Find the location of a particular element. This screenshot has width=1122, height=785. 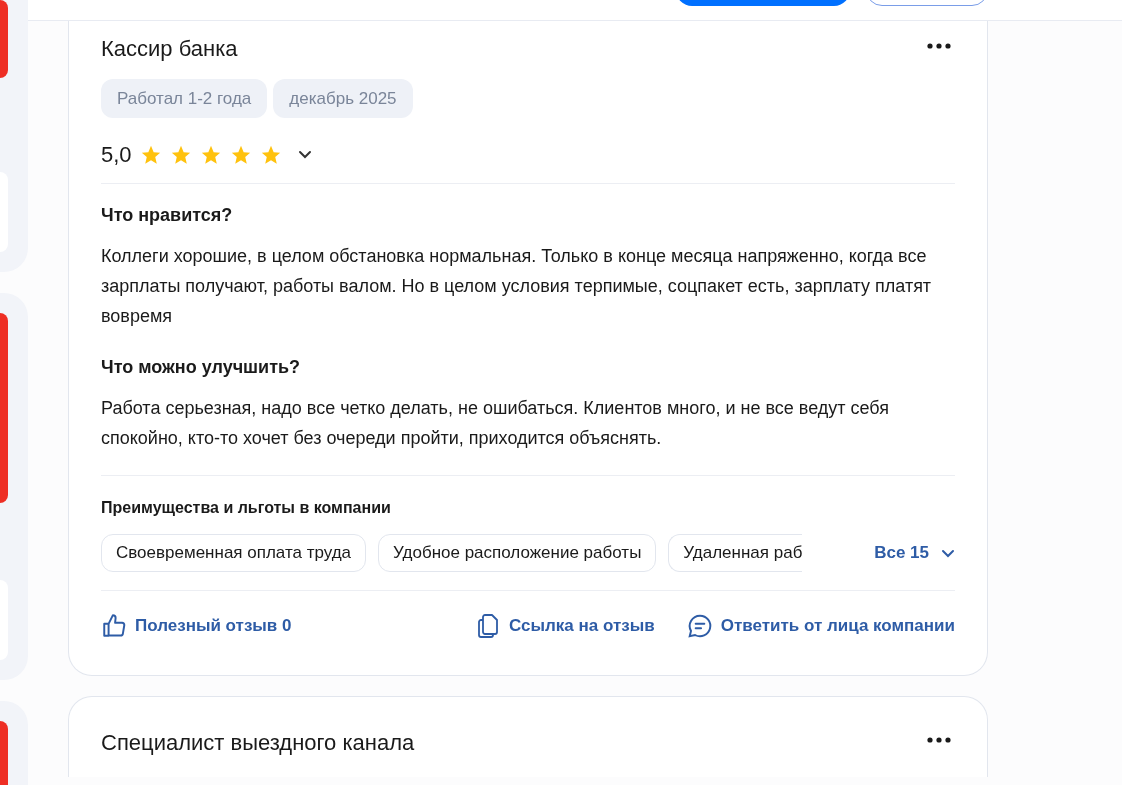

thumbs-up-icon is located at coordinates (114, 626).